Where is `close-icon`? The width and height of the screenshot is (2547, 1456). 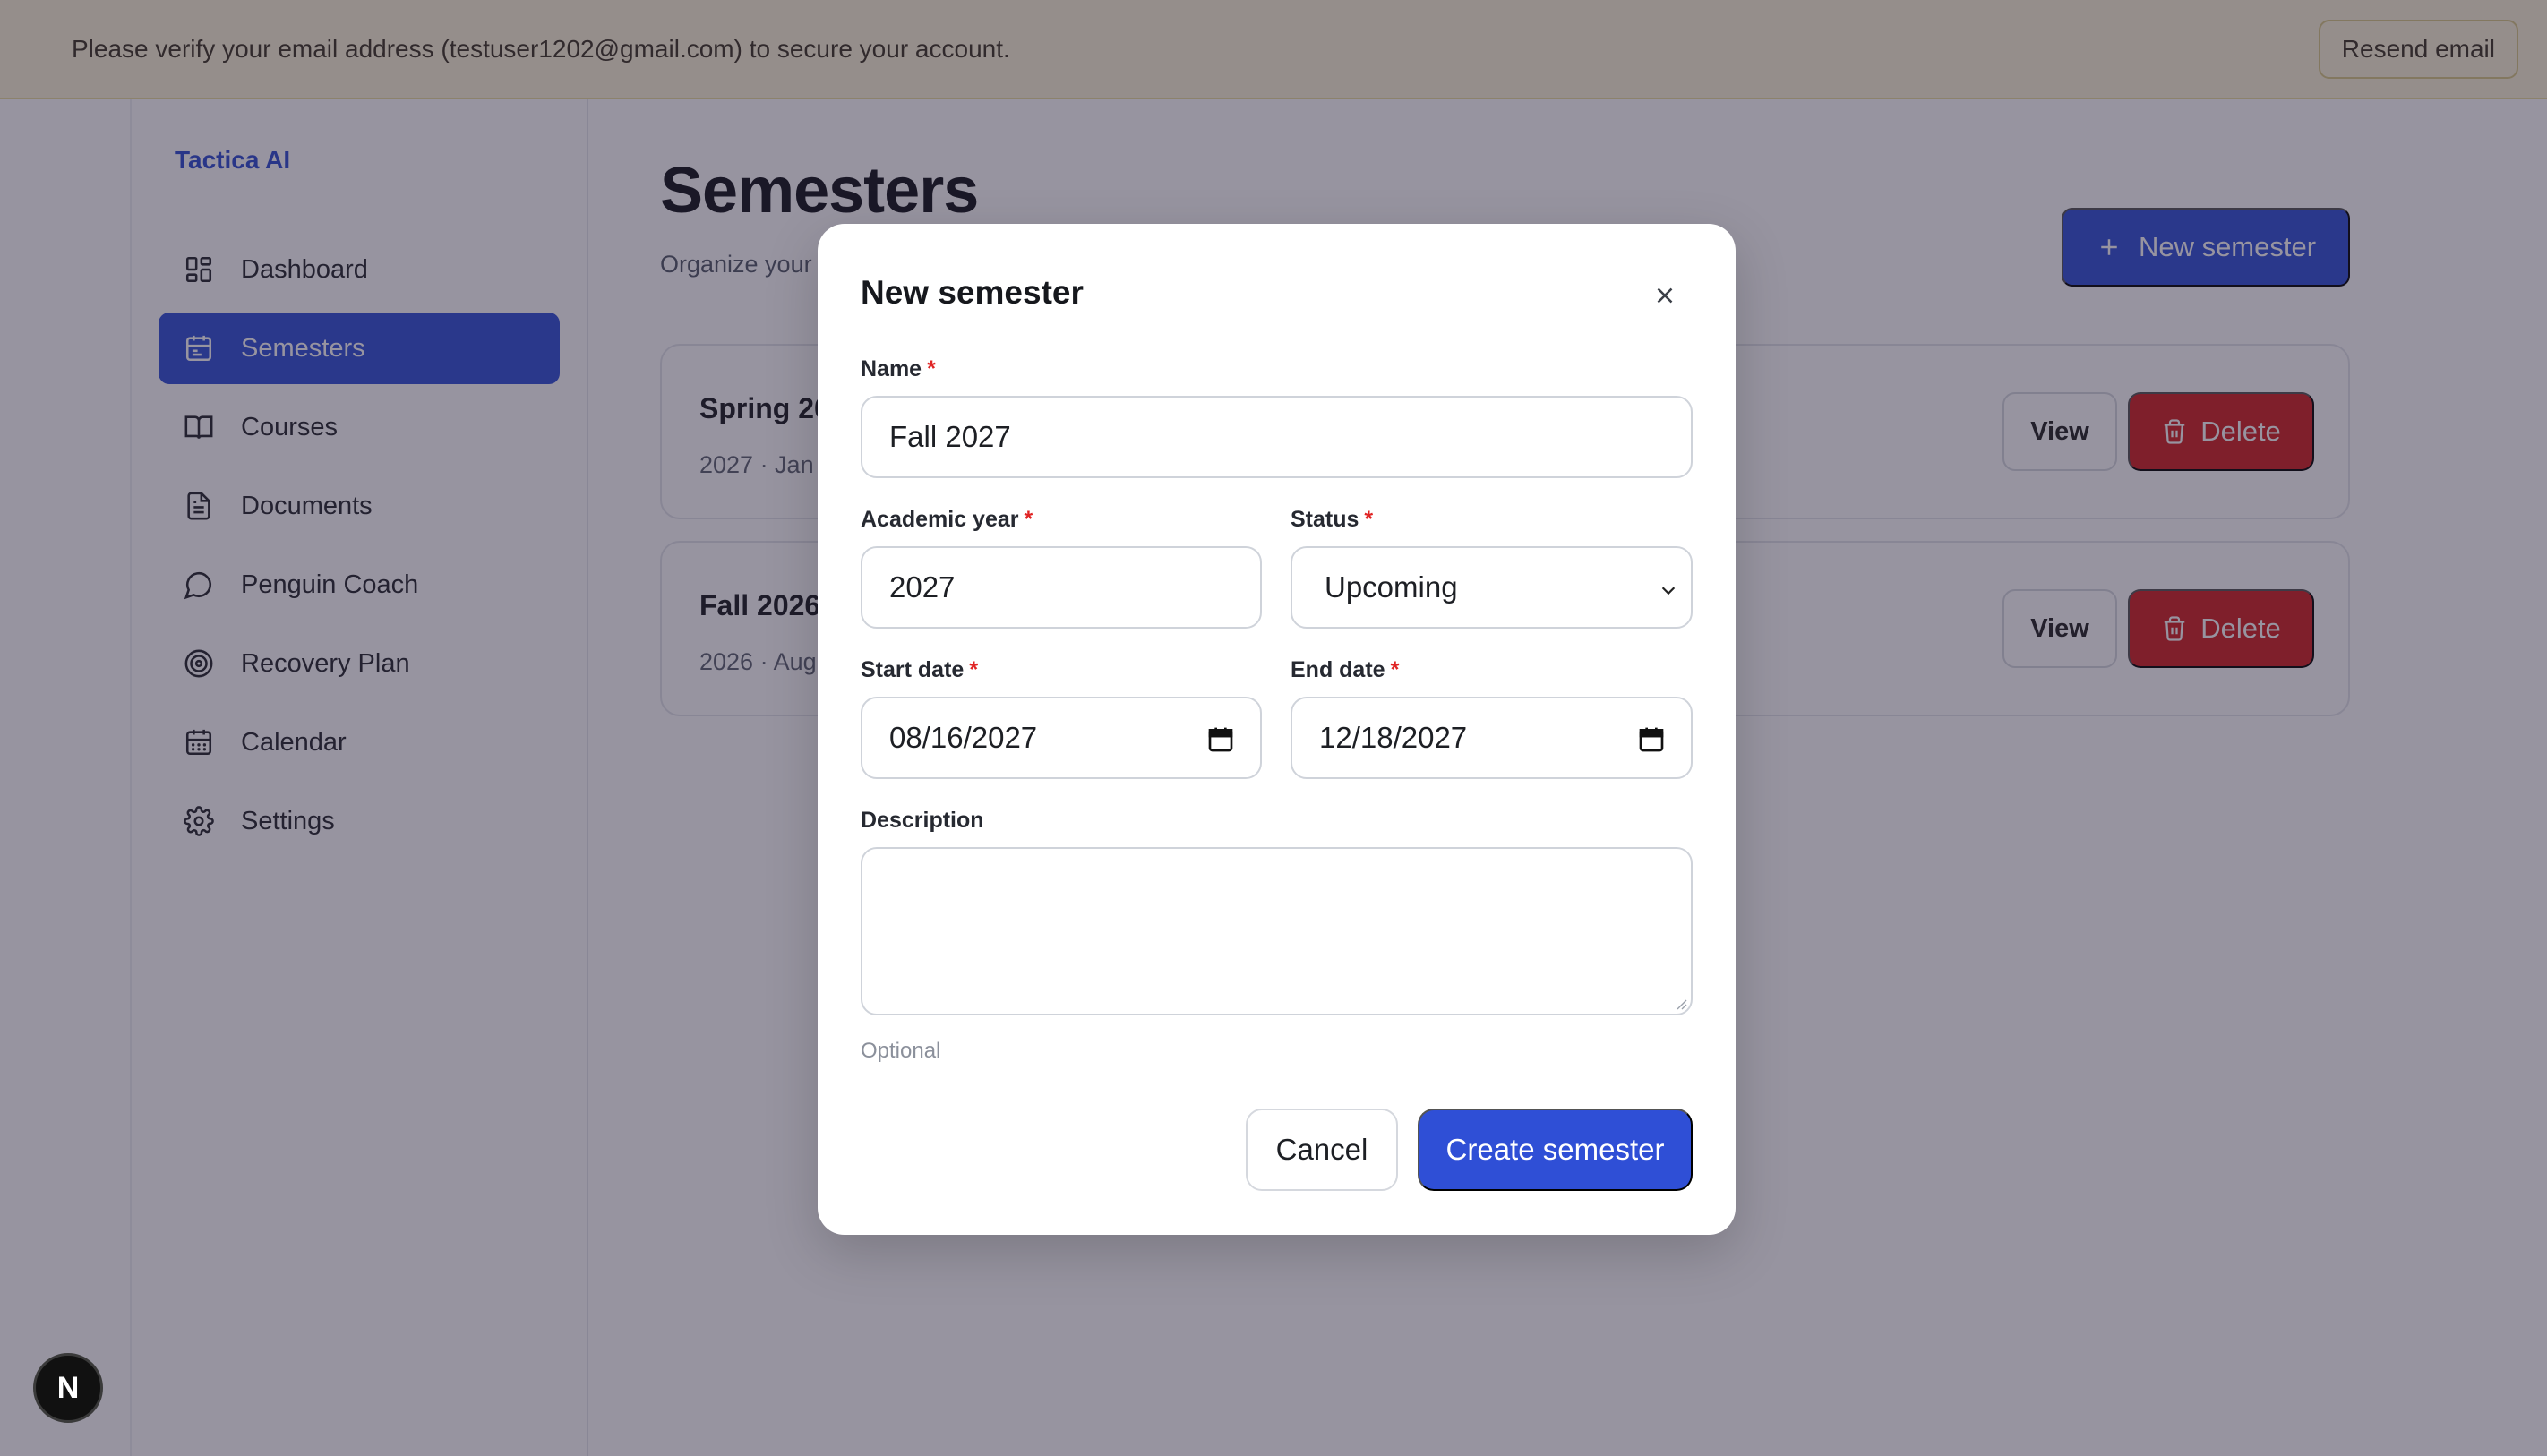 close-icon is located at coordinates (1665, 295).